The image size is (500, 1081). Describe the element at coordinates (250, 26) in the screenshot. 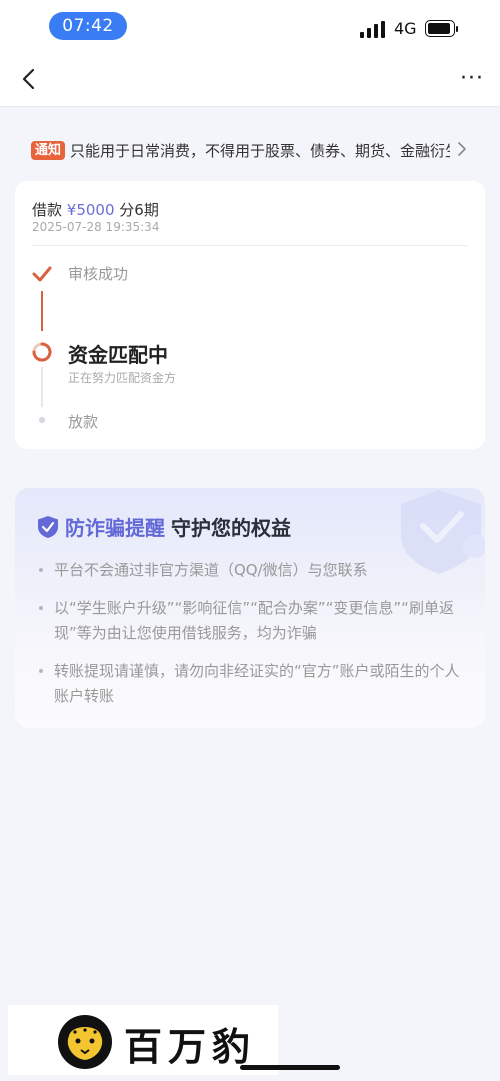

I see `status-bar: 07:42 4G` at that location.